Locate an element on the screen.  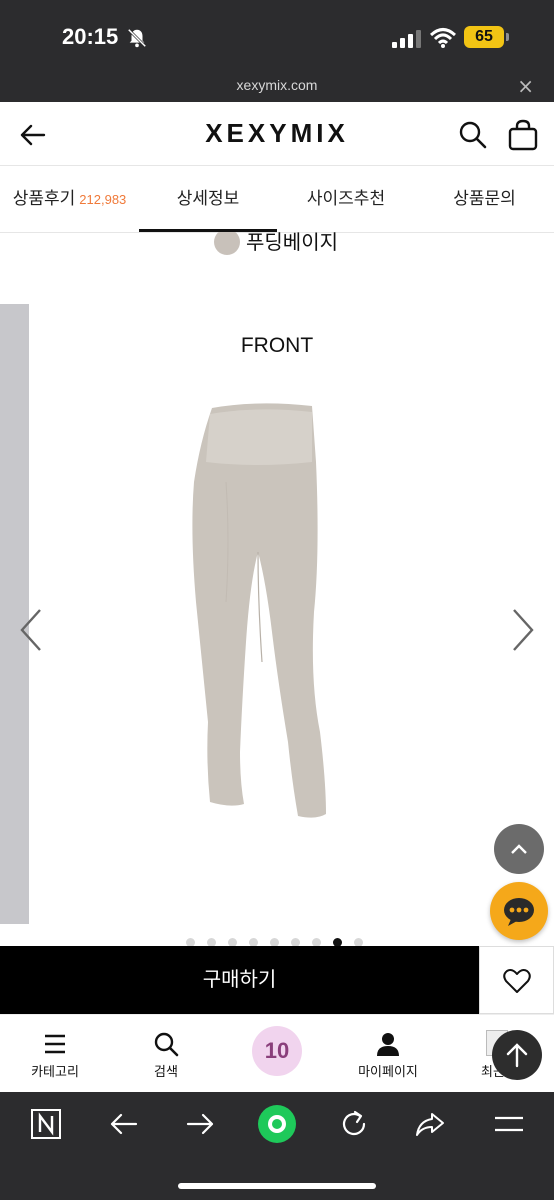
nav-search: 검색 is located at coordinates (166, 1054).